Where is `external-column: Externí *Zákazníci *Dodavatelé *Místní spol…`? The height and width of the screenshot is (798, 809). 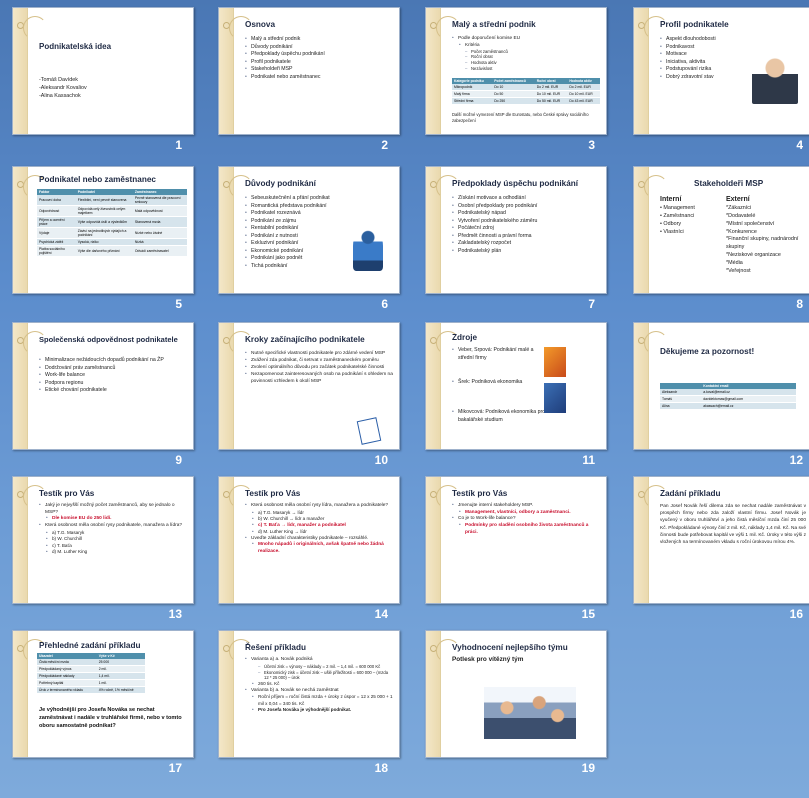
external-column: Externí *Zákazníci *Dodavatelé *Místní spol… is located at coordinates (767, 235).